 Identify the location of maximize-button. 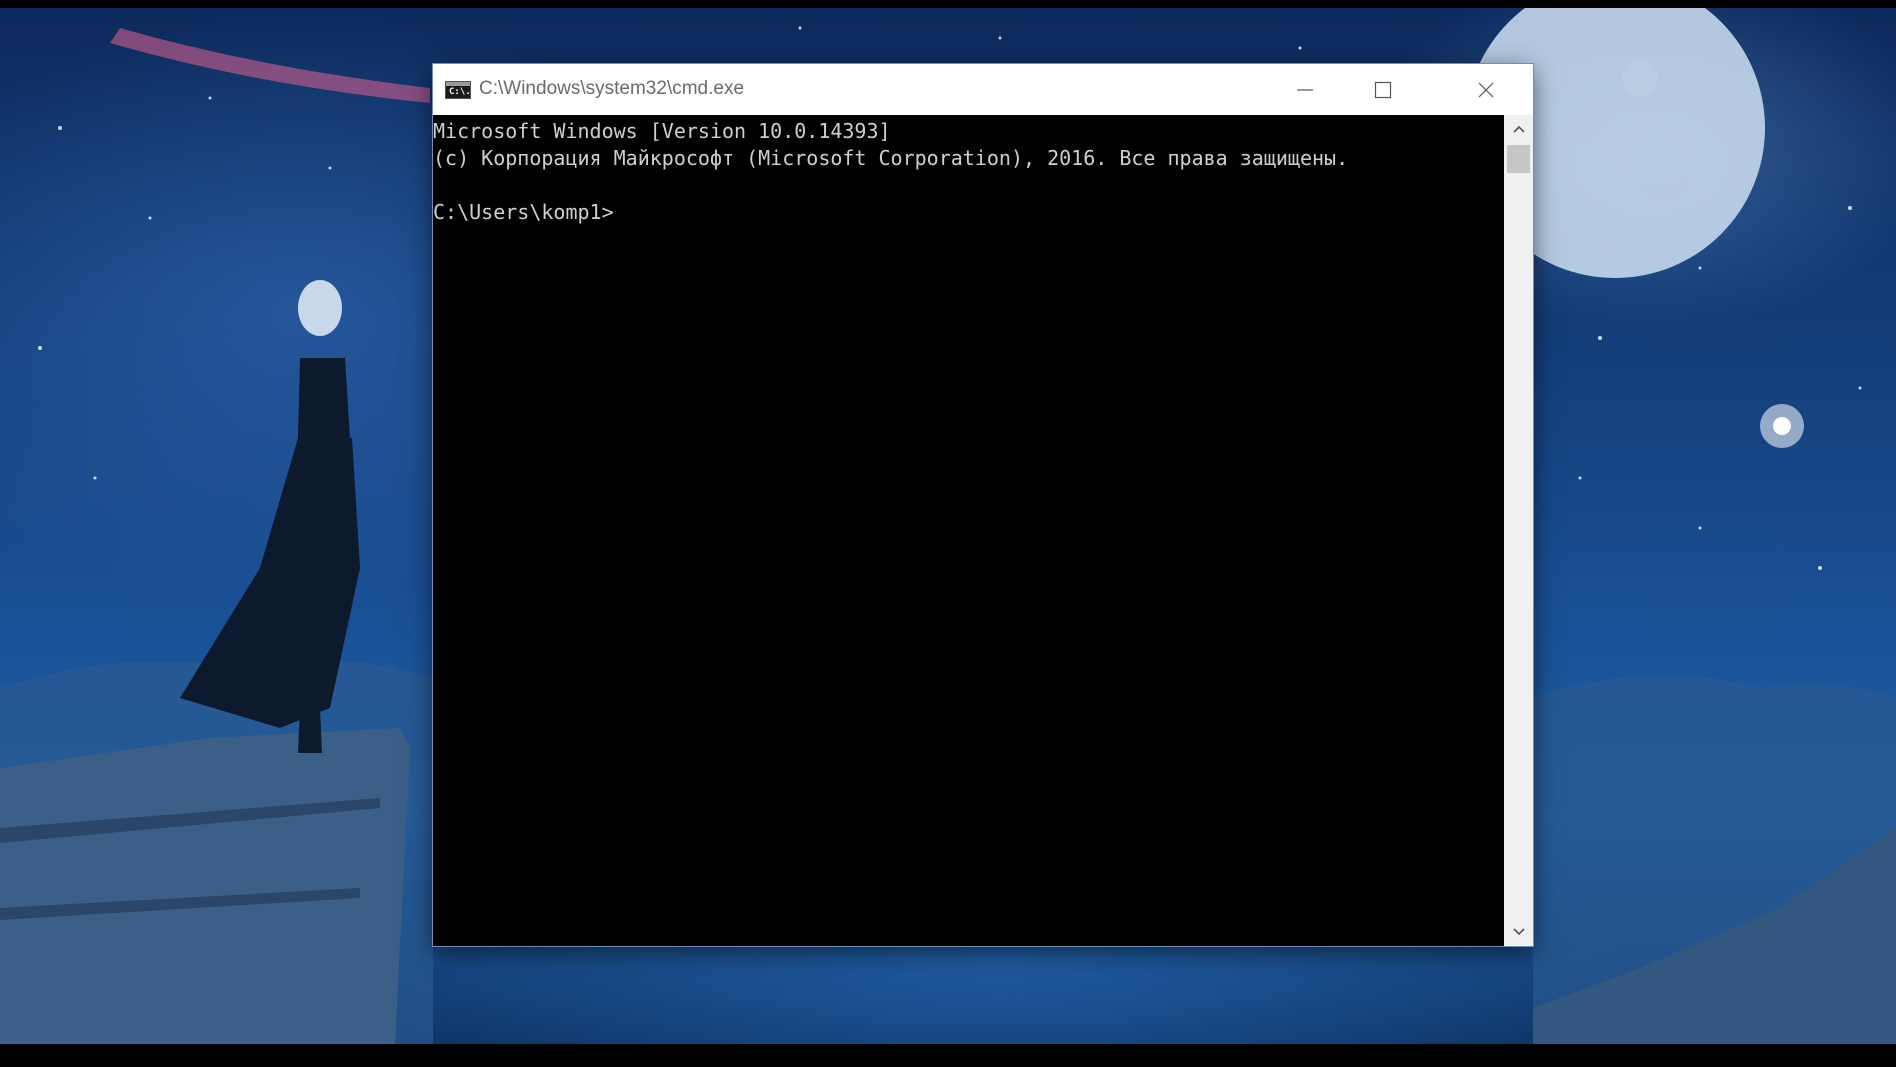
(1383, 89).